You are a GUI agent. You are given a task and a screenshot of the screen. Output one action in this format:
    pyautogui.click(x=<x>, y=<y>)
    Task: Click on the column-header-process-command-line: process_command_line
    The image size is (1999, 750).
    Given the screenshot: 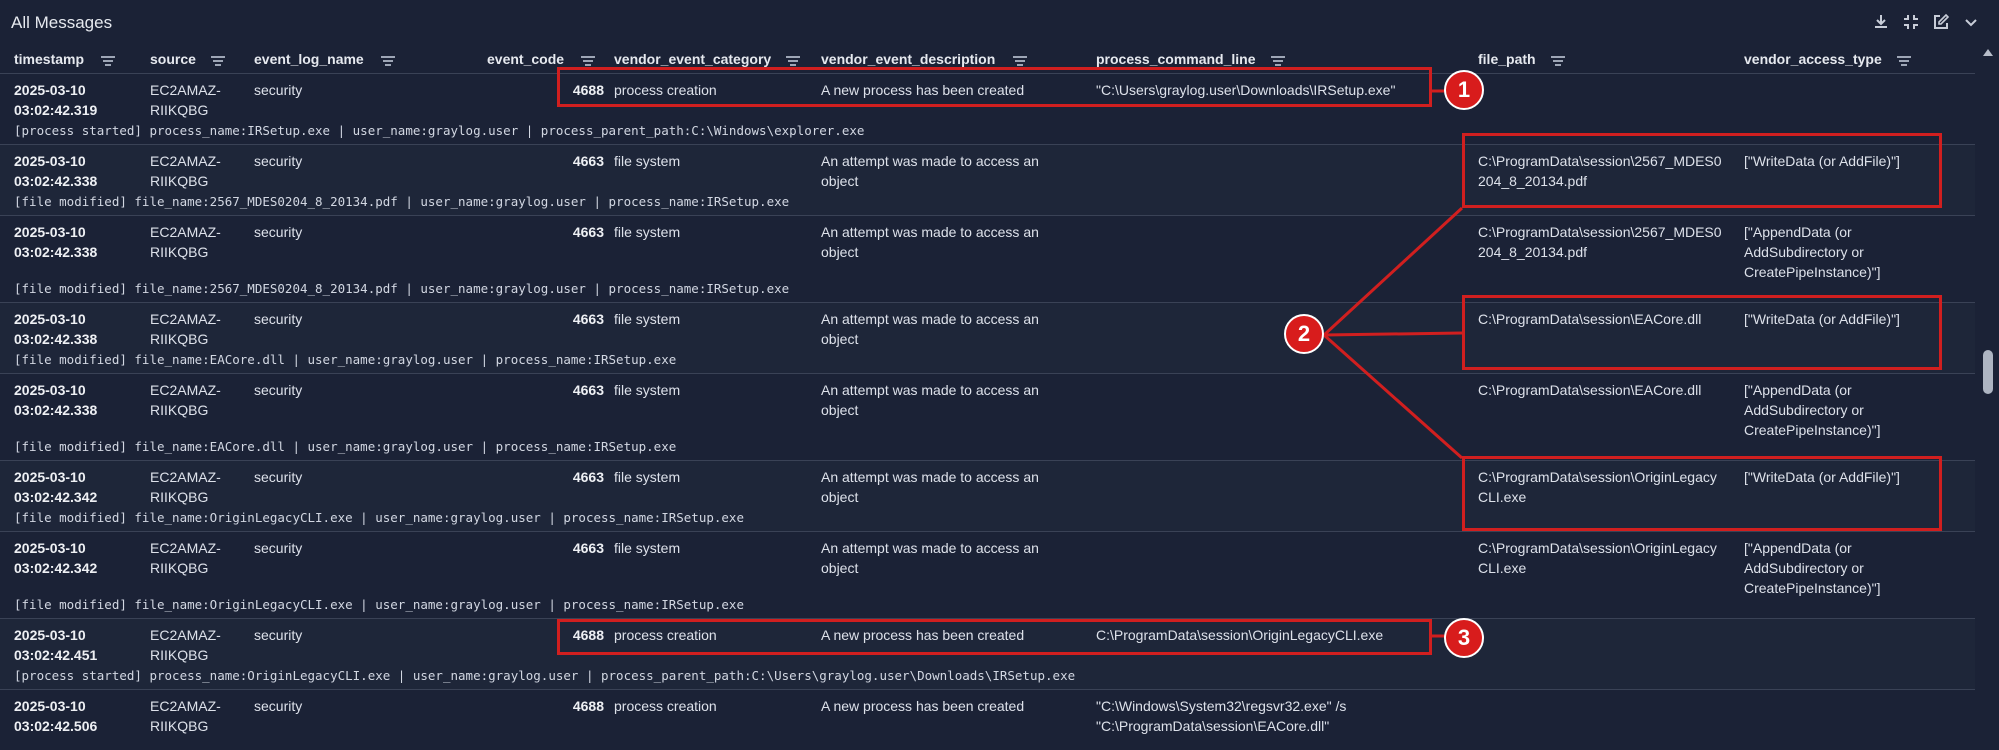 What is the action you would take?
    pyautogui.click(x=1176, y=59)
    